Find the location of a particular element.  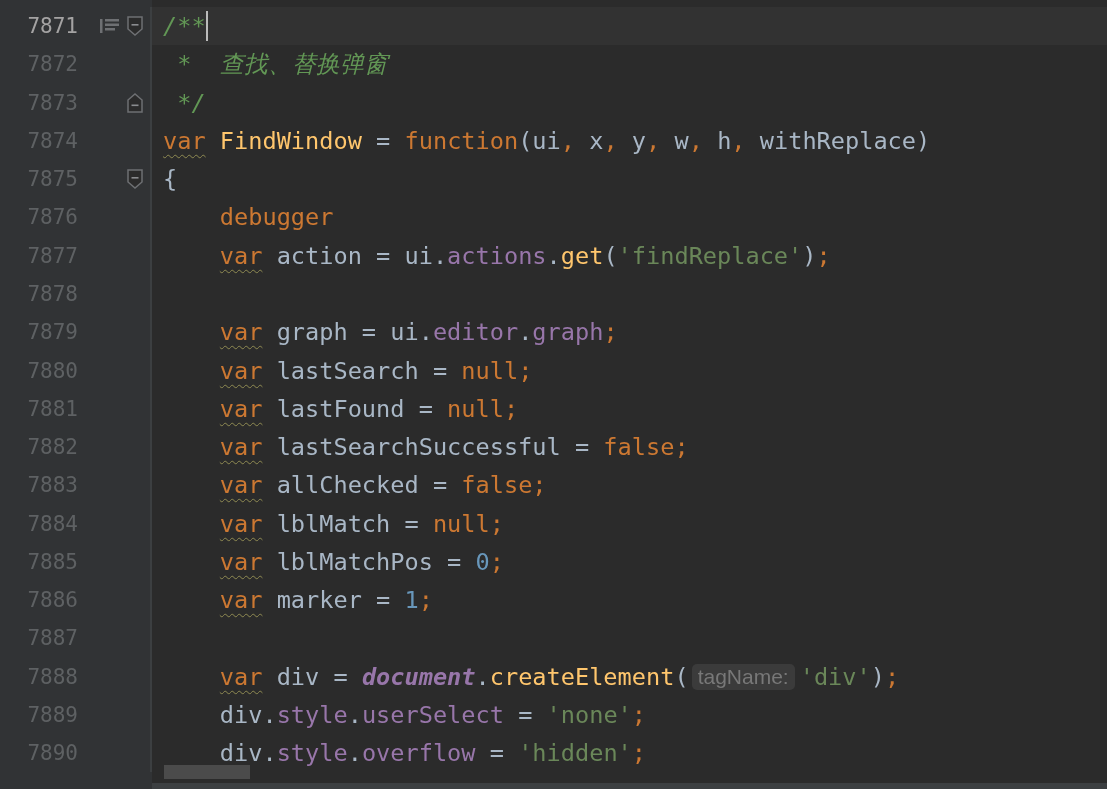

number-literal: 1 is located at coordinates (411, 600).